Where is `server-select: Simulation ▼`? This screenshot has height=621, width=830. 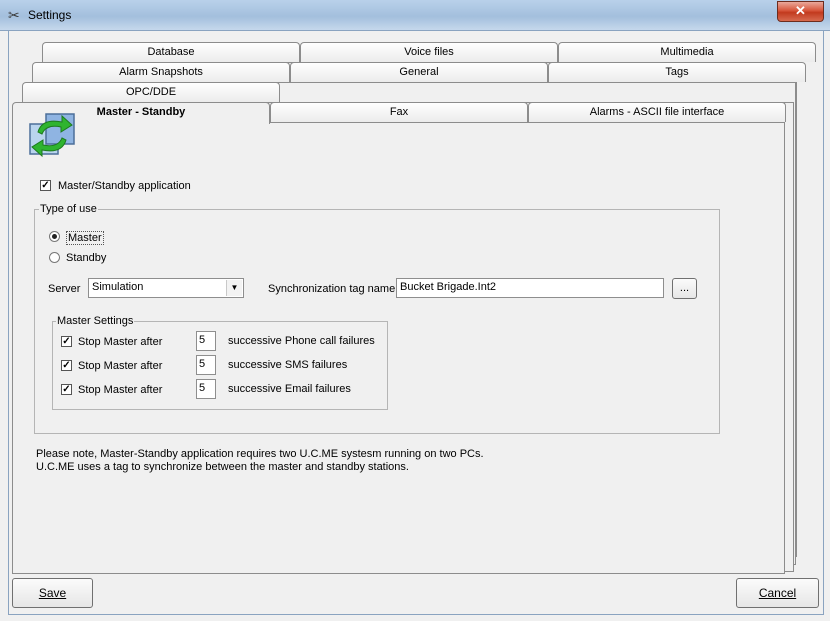
server-select: Simulation ▼ is located at coordinates (166, 288).